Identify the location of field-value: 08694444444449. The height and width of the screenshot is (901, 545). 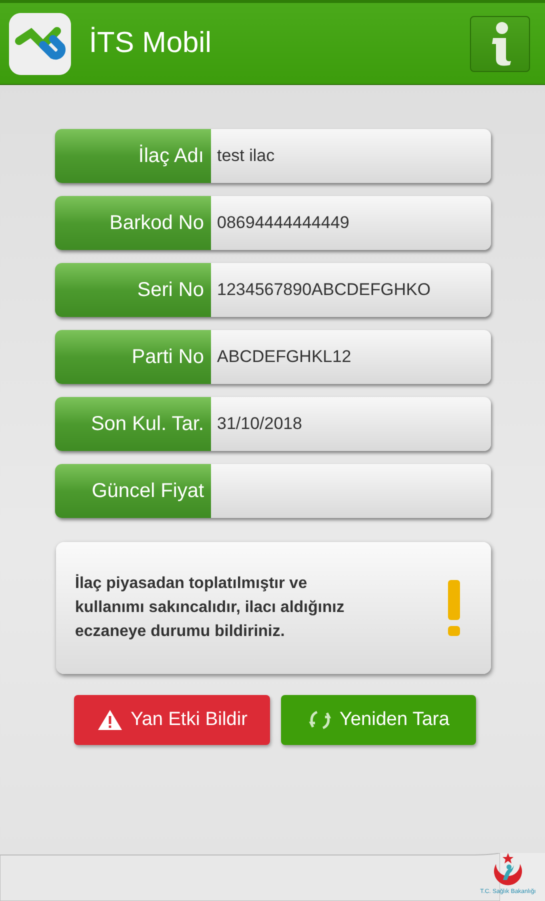
(351, 223).